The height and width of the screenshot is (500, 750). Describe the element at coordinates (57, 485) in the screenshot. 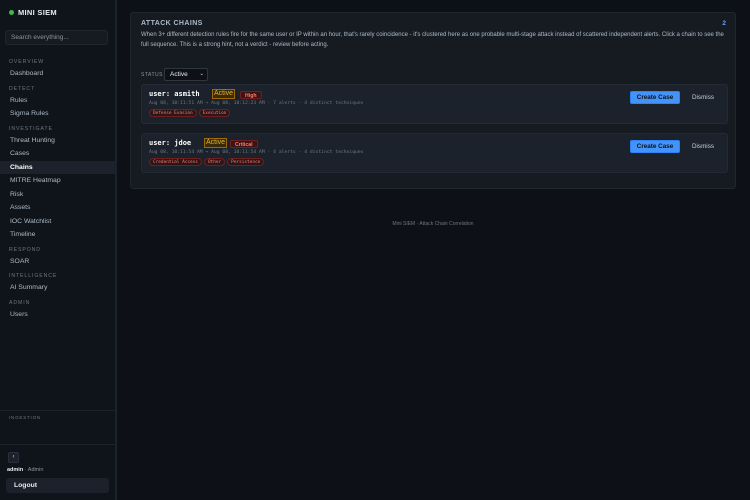

I see `logout-button: Logout` at that location.